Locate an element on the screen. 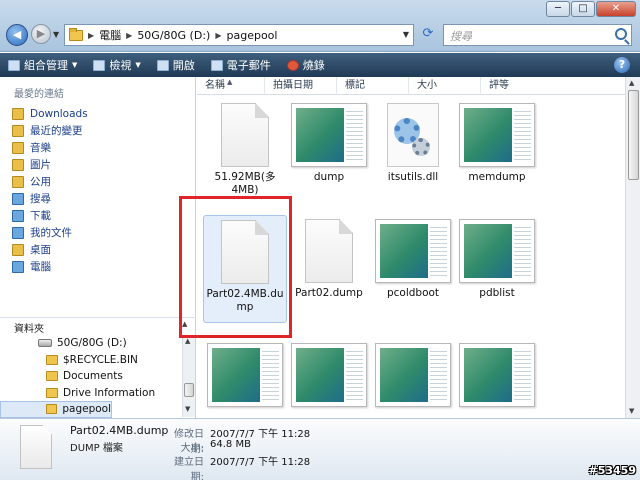  address-bar: ▶ 電腦 ▶ 50G/80G (D:) ▶ pagepool ▼ is located at coordinates (239, 35).